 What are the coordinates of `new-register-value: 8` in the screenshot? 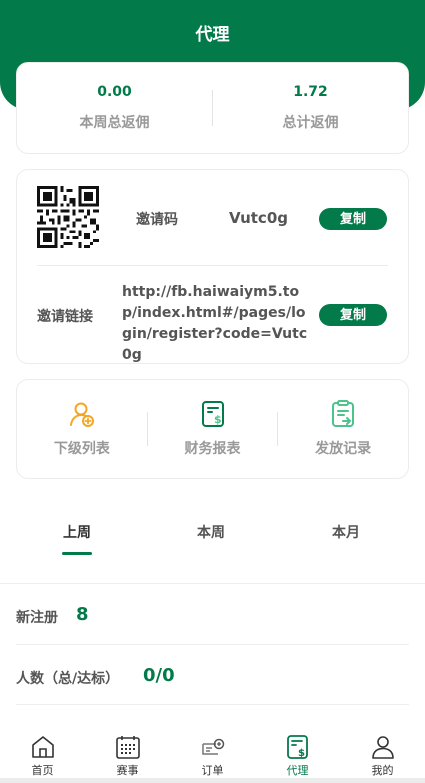 It's located at (82, 614).